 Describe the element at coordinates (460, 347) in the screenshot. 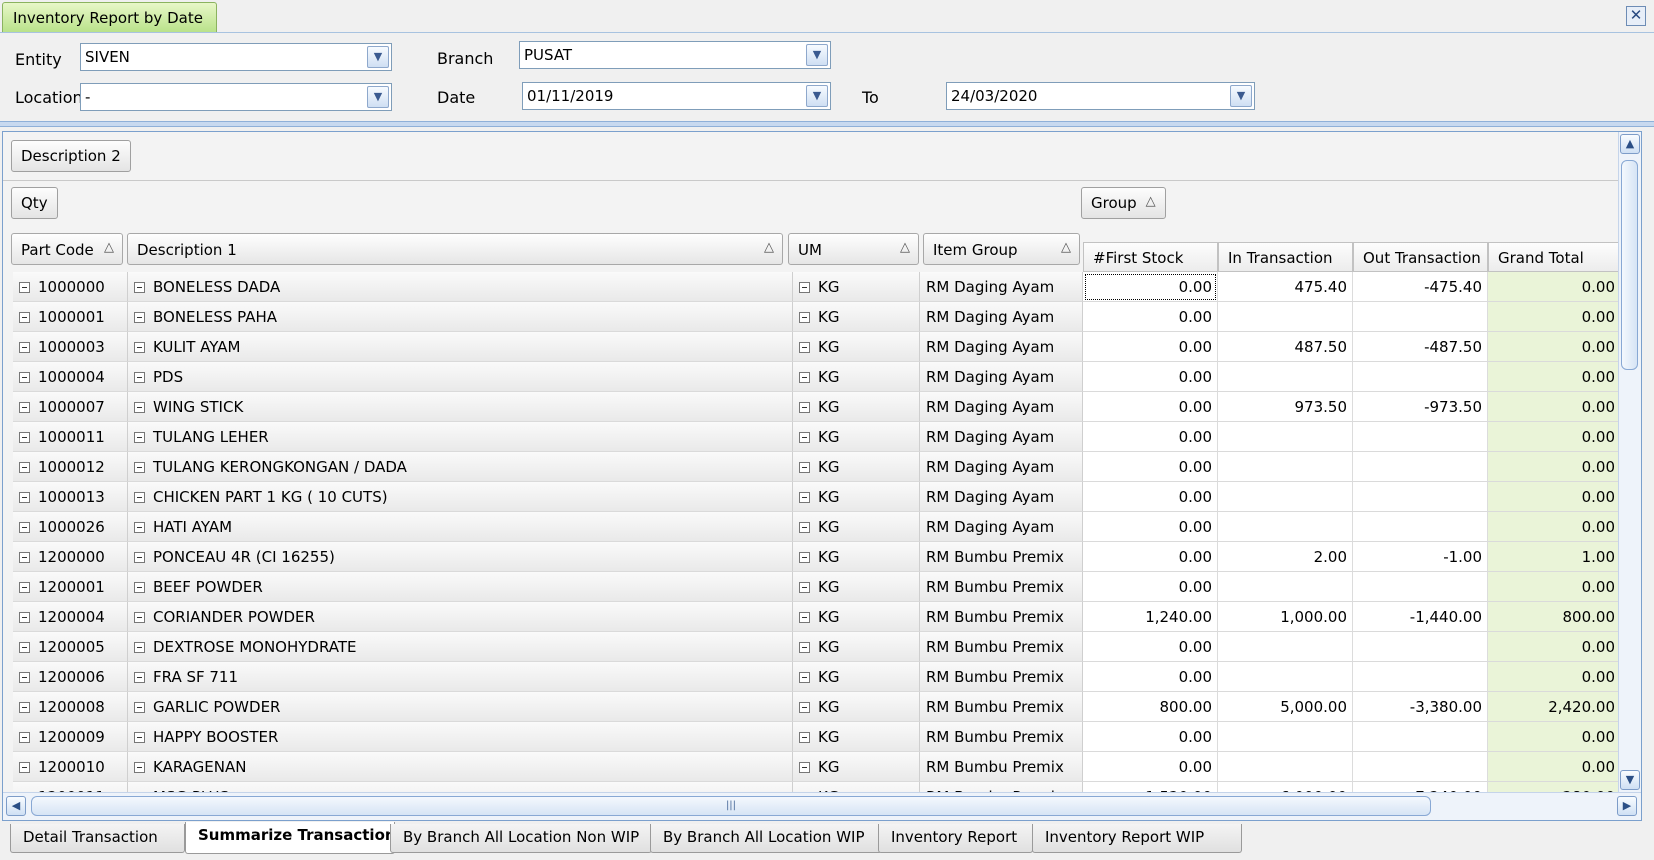

I see `description-cell: KULIT AYAM` at that location.